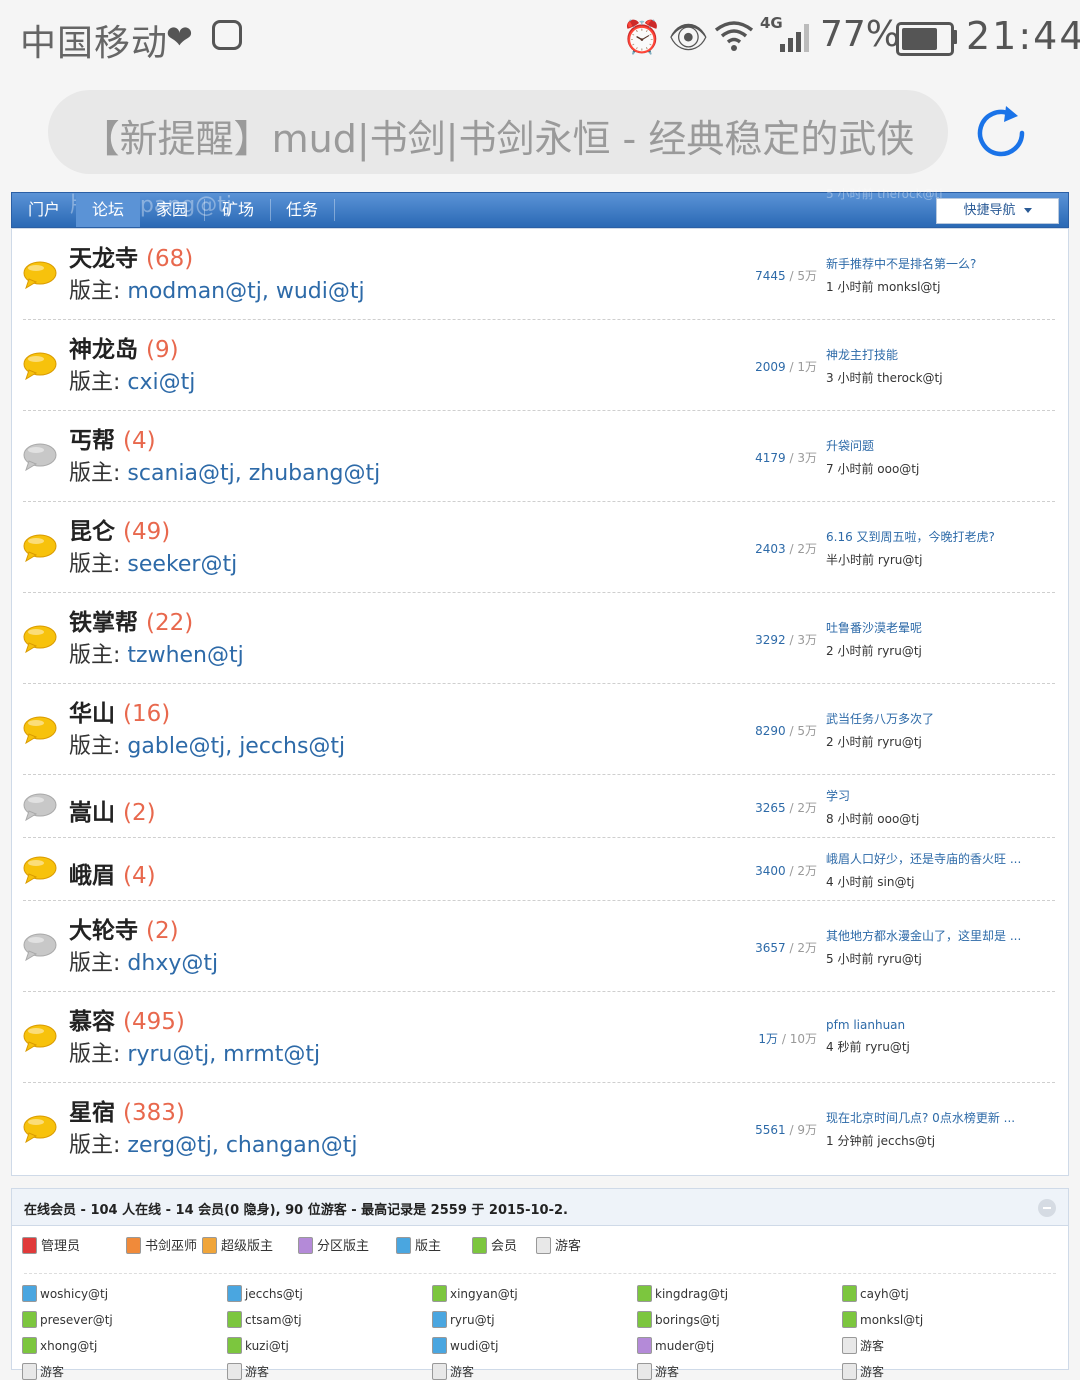  Describe the element at coordinates (223, 1054) in the screenshot. I see `moderator-links: ryru@tj, mrmt@tj` at that location.